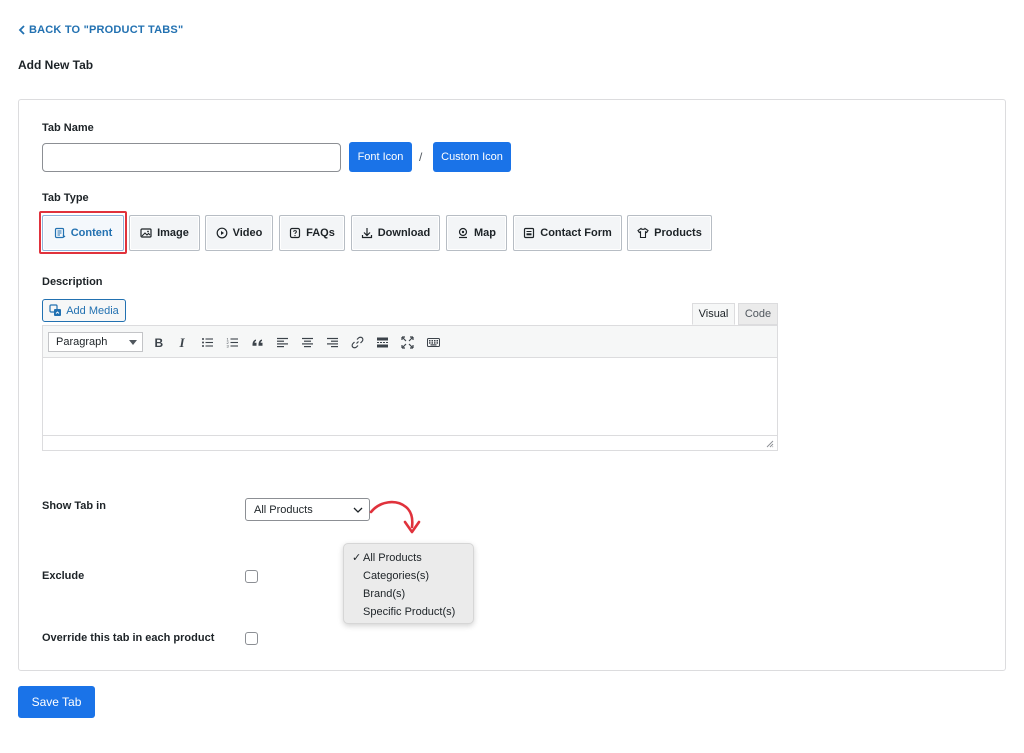 The width and height of the screenshot is (1024, 753). I want to click on format-select-value: Paragraph, so click(82, 342).